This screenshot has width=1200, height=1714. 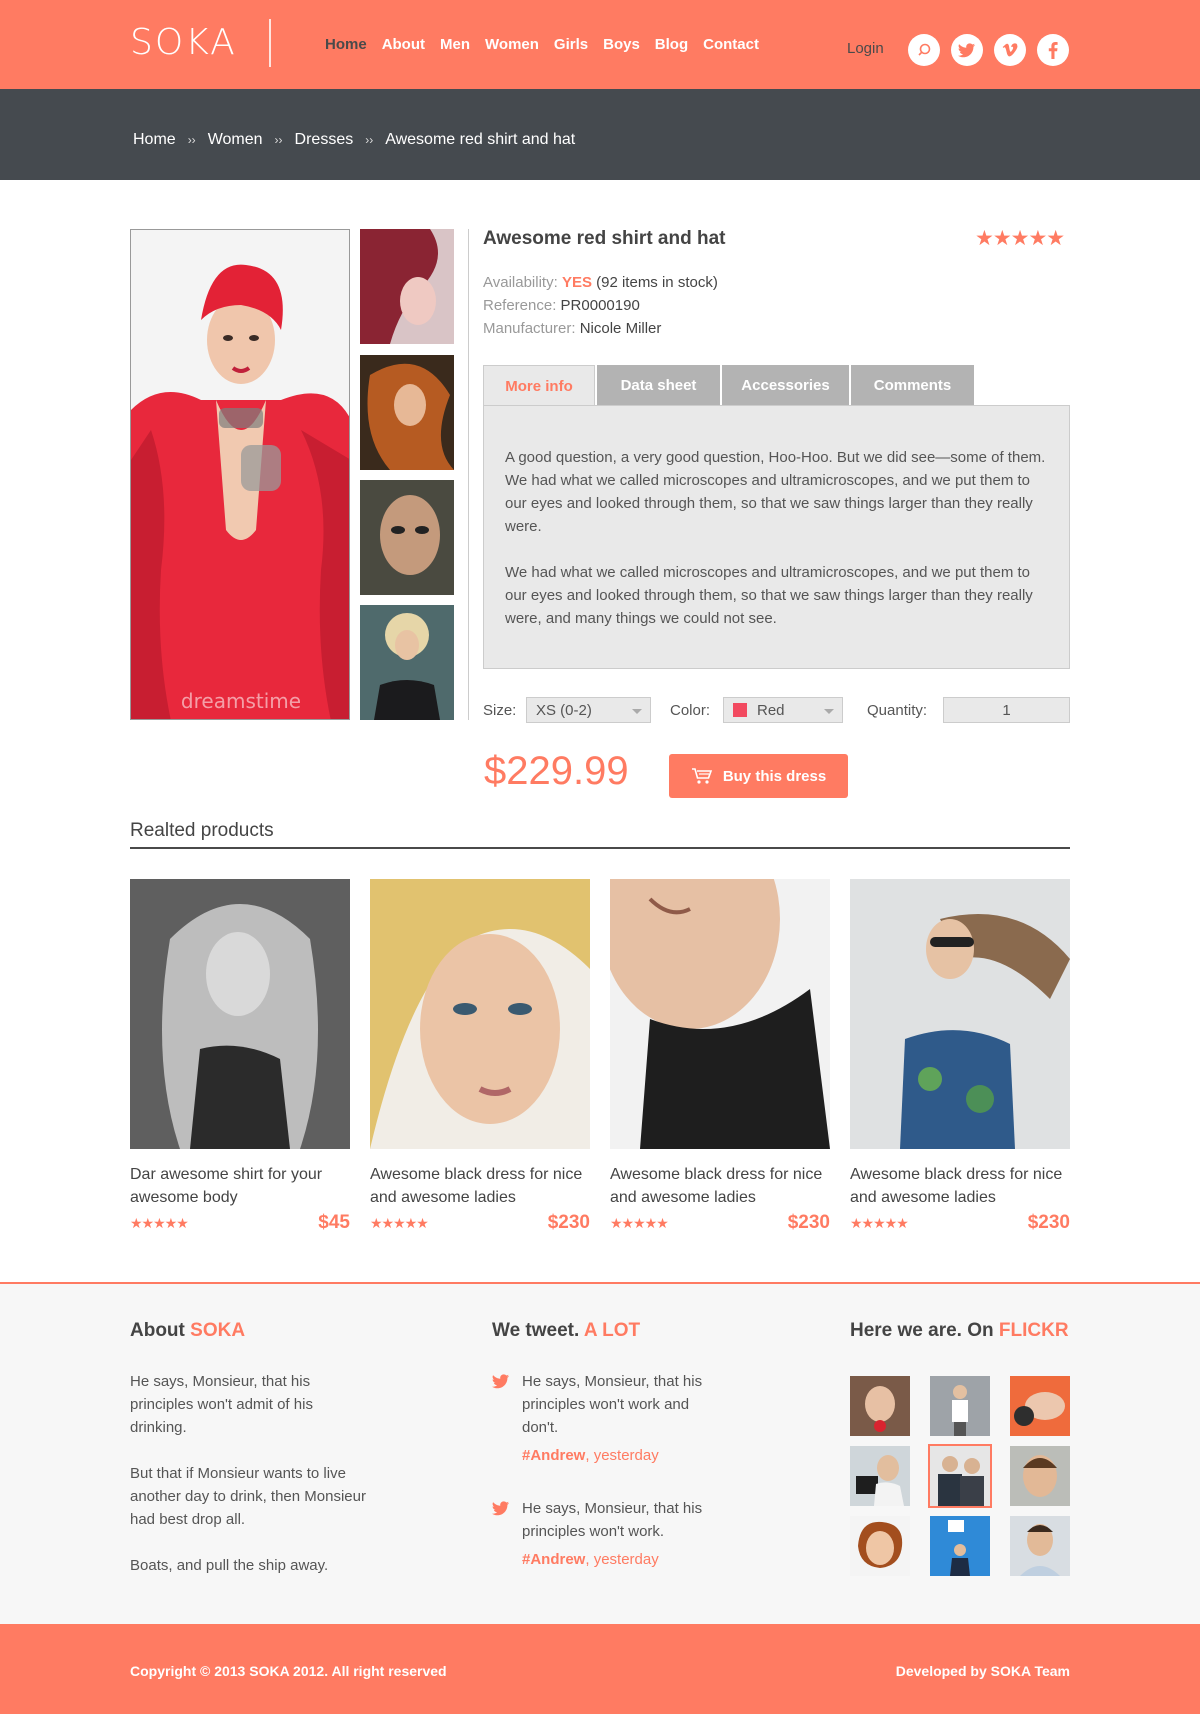 I want to click on nav-contact: Contact, so click(x=731, y=44).